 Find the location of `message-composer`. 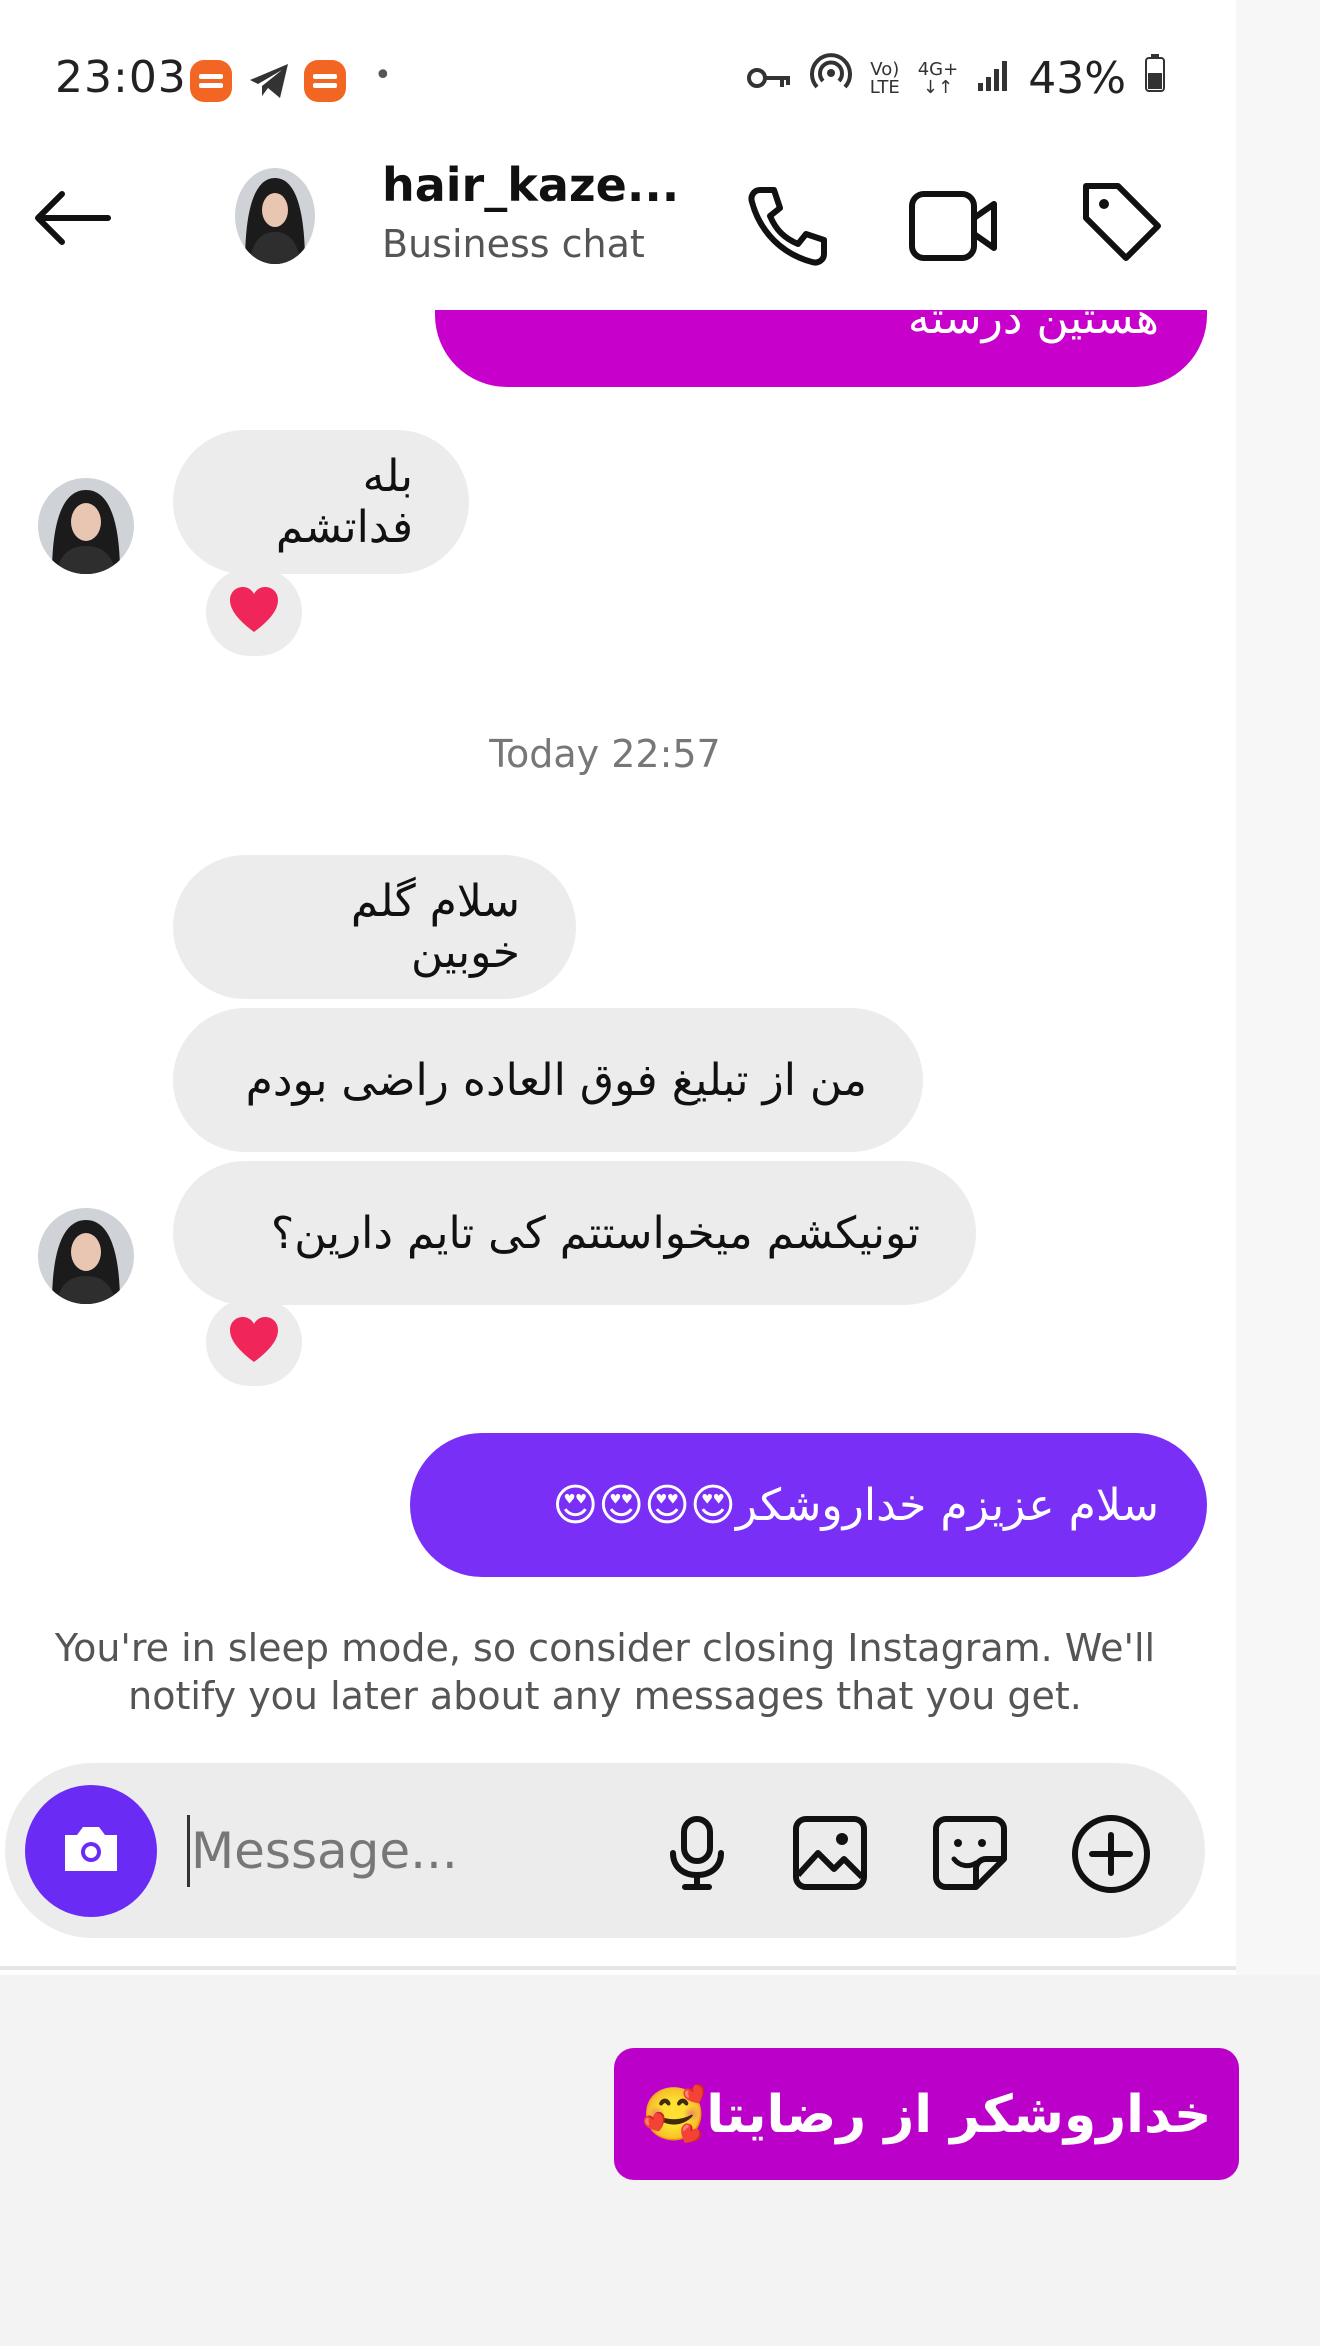

message-composer is located at coordinates (605, 1850).